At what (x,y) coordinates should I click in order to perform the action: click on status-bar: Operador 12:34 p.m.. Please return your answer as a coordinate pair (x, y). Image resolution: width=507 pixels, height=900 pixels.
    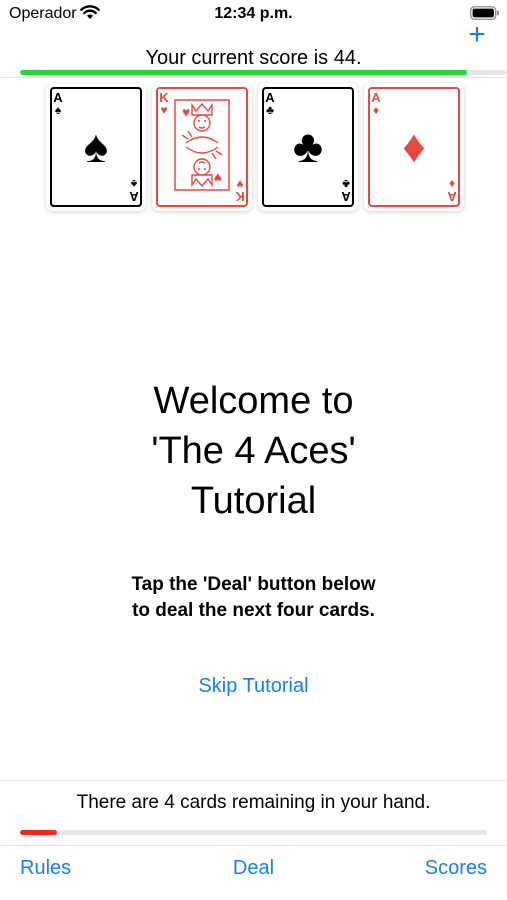
    Looking at the image, I should click on (253, 14).